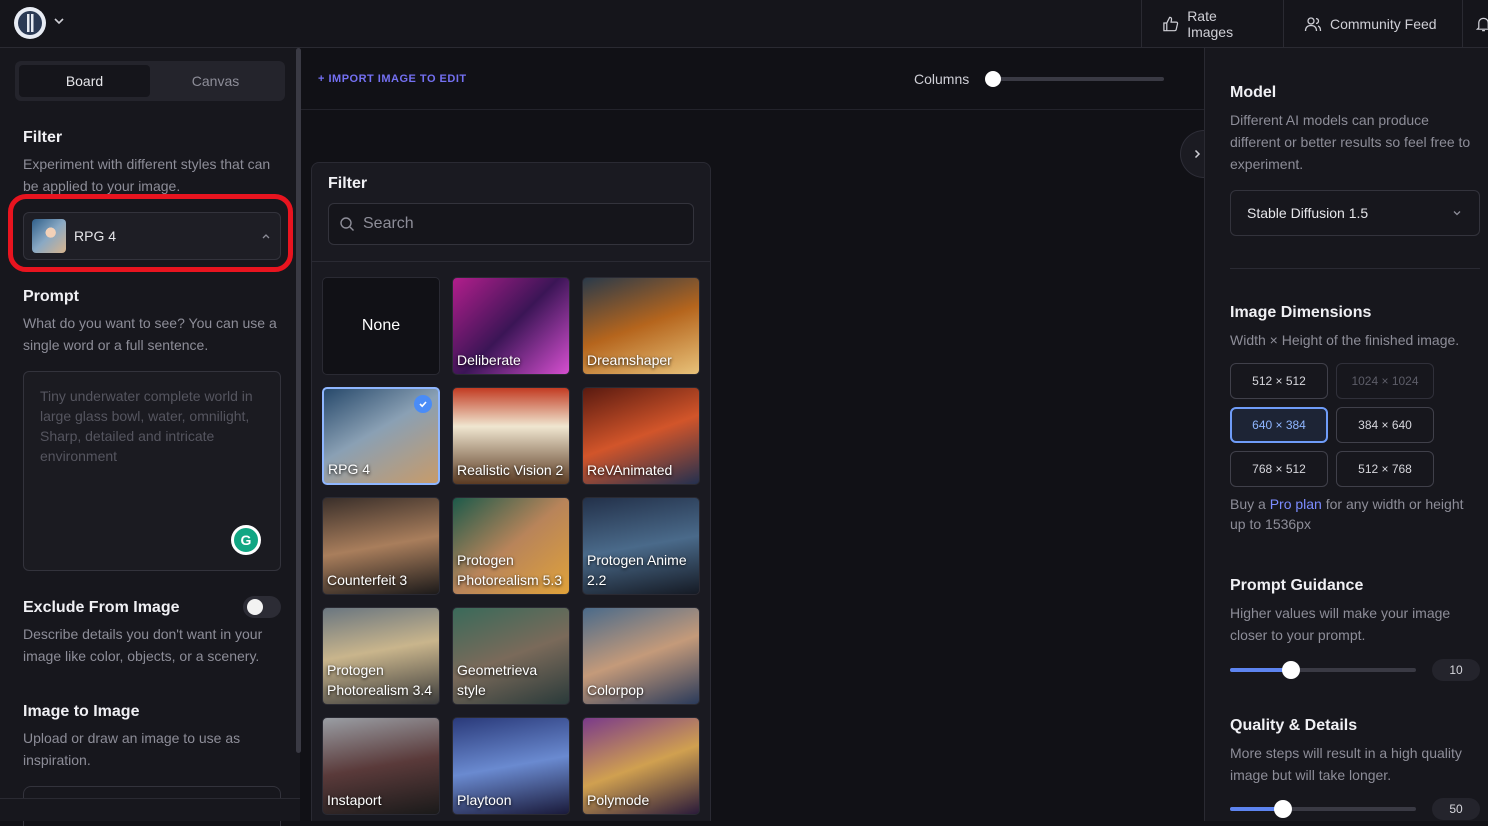  What do you see at coordinates (511, 436) in the screenshot?
I see `filter-tile: Realistic Vision 2` at bounding box center [511, 436].